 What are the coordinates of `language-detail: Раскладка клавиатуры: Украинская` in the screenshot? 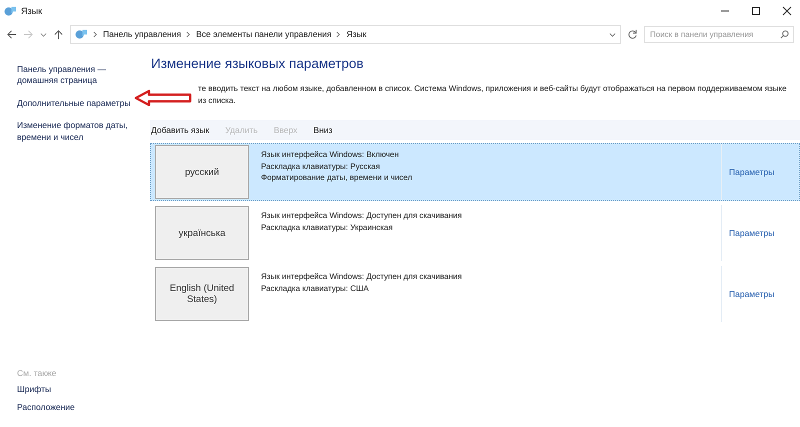 It's located at (327, 227).